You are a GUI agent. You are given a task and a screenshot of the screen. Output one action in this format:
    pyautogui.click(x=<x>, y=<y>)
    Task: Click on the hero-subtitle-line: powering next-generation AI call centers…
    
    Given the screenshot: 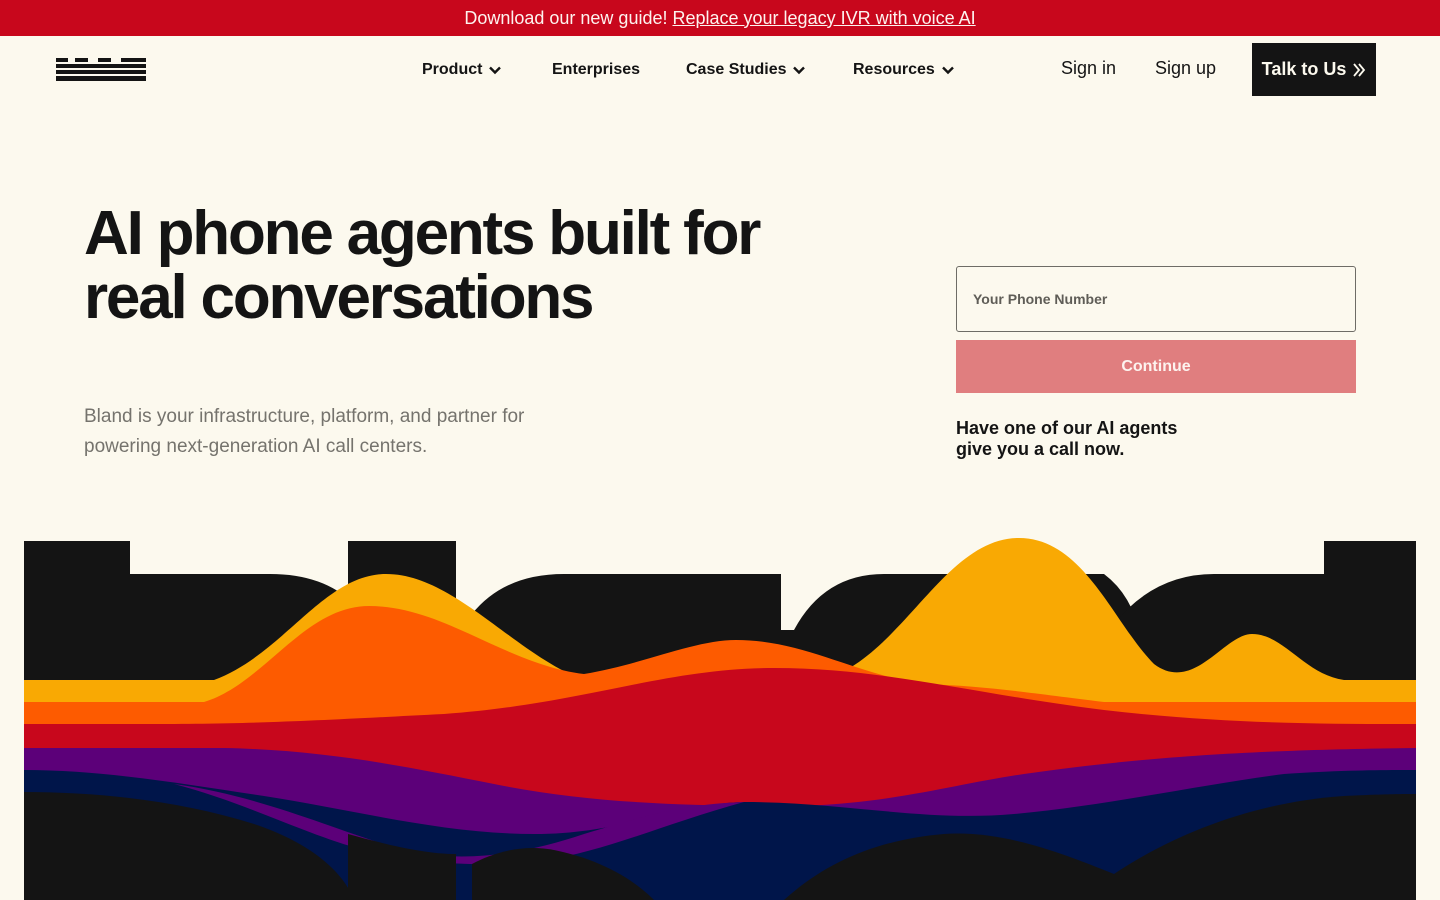 What is the action you would take?
    pyautogui.click(x=256, y=446)
    